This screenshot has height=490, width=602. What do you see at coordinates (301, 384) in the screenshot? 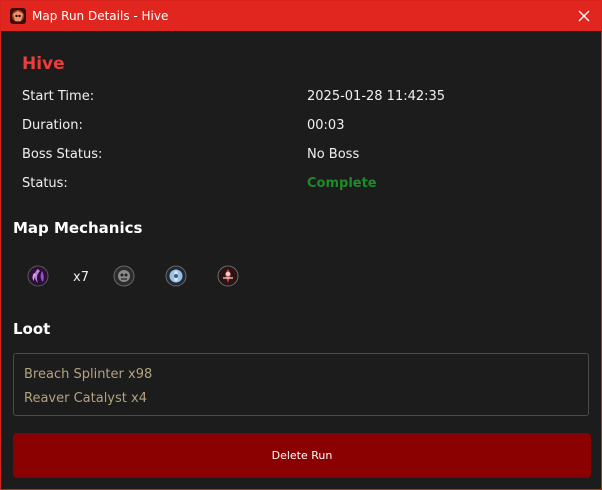
I see `loot-list: Breach Splinter x98 Reaver Catalyst x4` at bounding box center [301, 384].